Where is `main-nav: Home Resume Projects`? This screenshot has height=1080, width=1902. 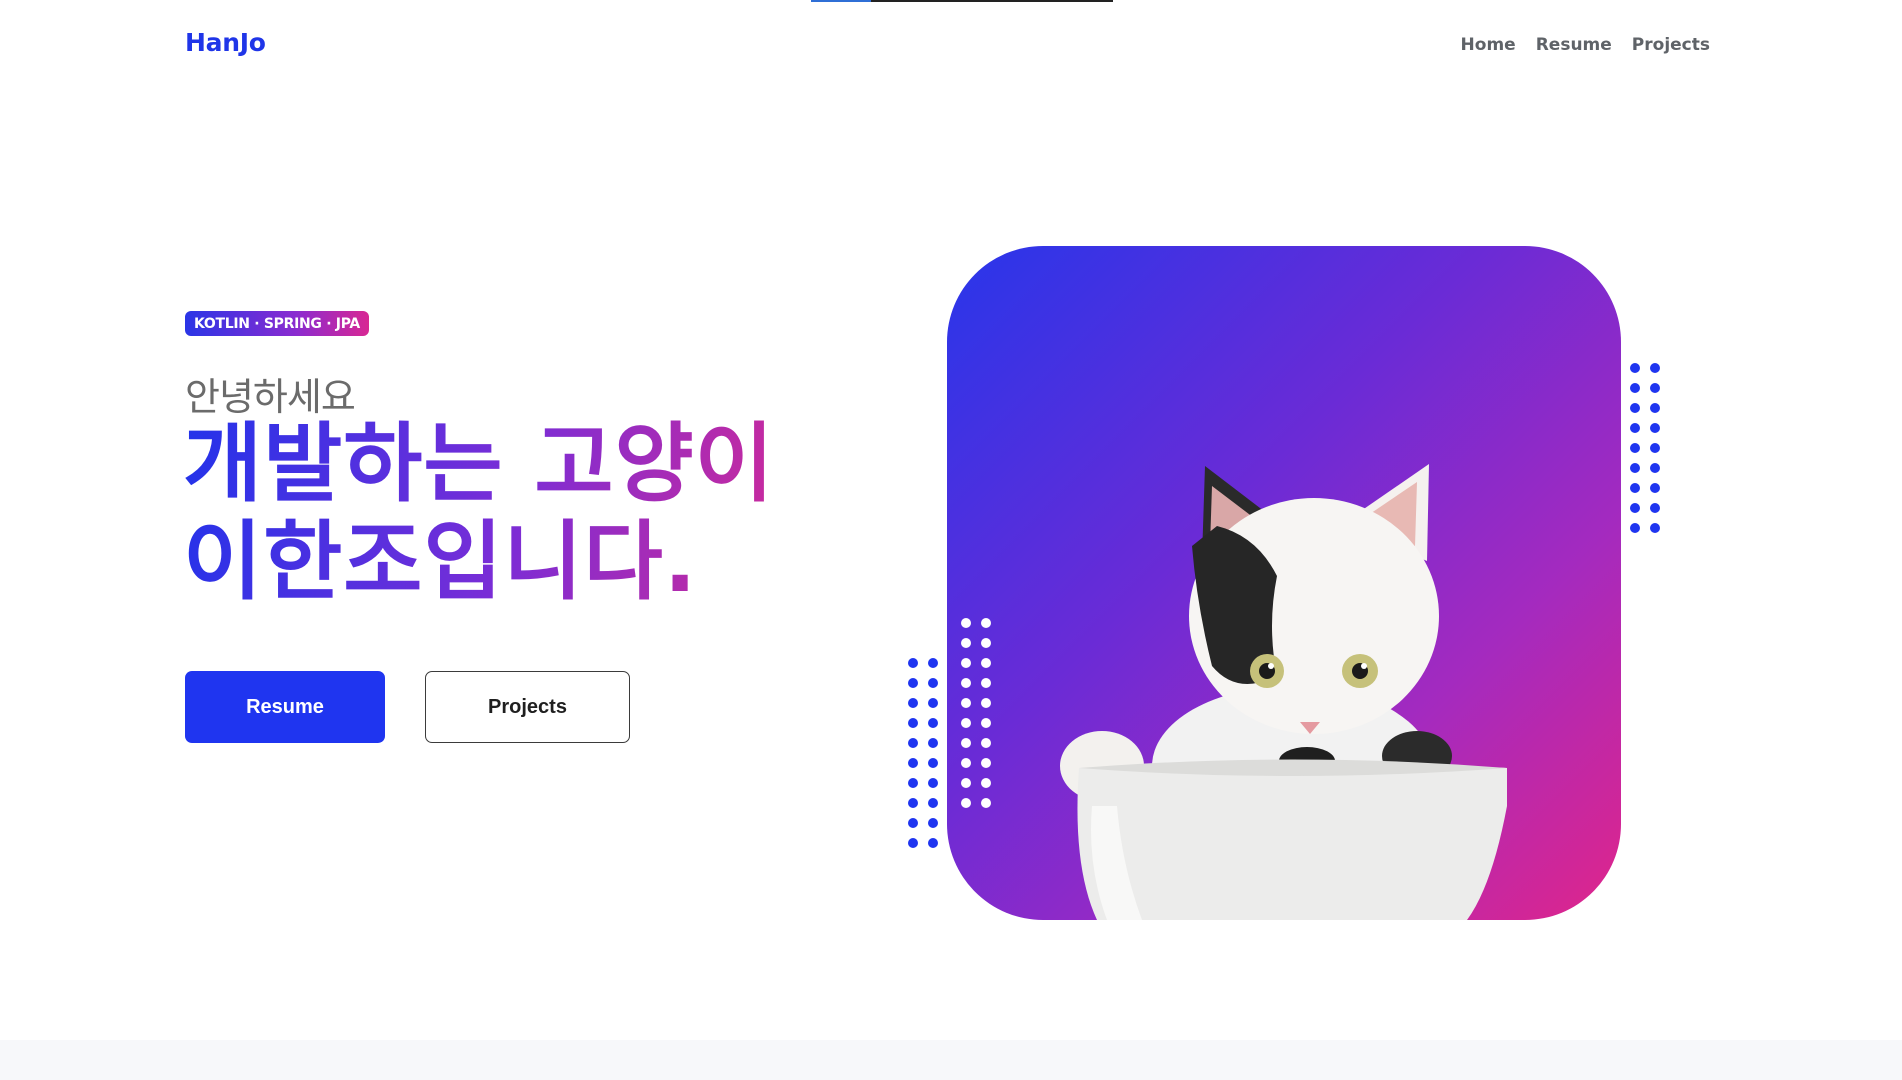 main-nav: Home Resume Projects is located at coordinates (1585, 45).